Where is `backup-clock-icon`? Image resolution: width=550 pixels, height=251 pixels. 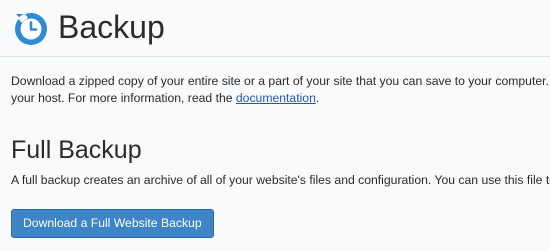
backup-clock-icon is located at coordinates (31, 28).